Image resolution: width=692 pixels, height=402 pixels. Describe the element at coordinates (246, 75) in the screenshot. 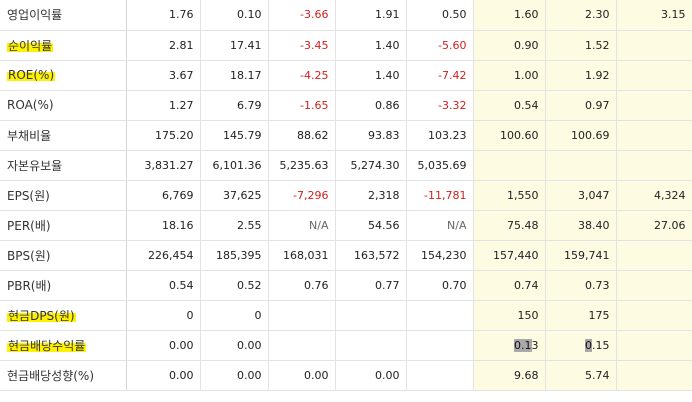

I see `cell-value: 18.17` at that location.